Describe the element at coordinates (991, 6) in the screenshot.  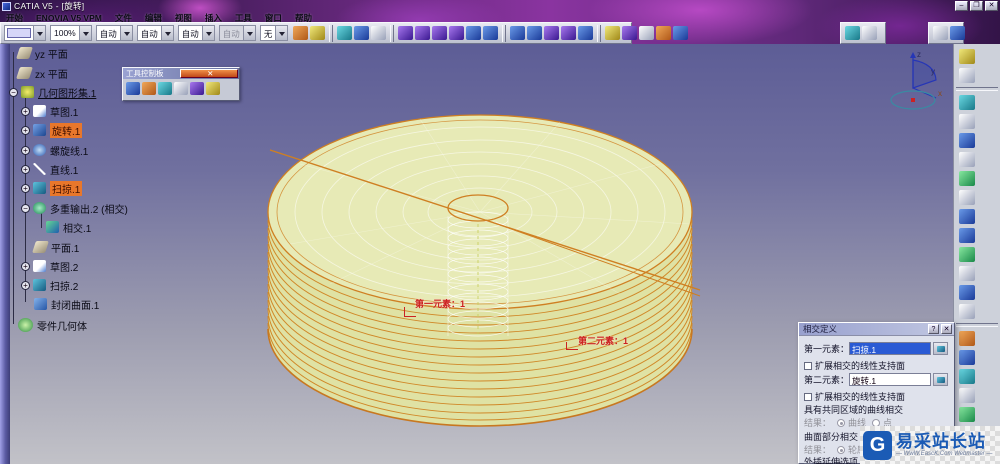
I see `close-button: ✕` at that location.